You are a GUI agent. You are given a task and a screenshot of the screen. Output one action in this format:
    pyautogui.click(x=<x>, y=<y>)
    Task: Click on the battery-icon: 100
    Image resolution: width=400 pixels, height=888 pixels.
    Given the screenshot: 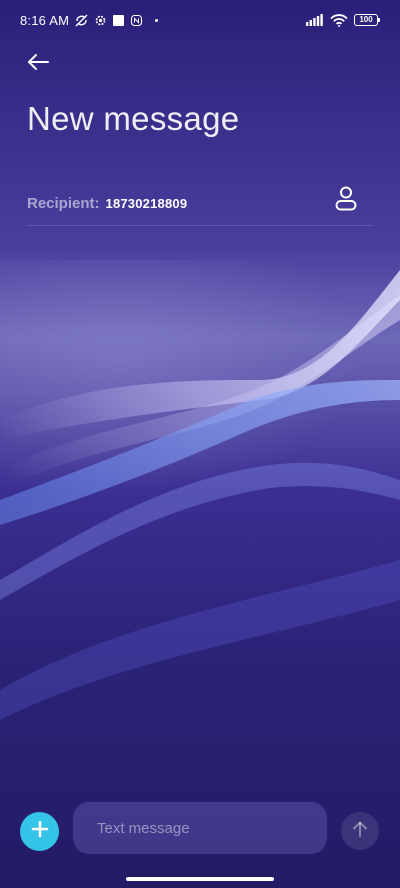 What is the action you would take?
    pyautogui.click(x=367, y=20)
    